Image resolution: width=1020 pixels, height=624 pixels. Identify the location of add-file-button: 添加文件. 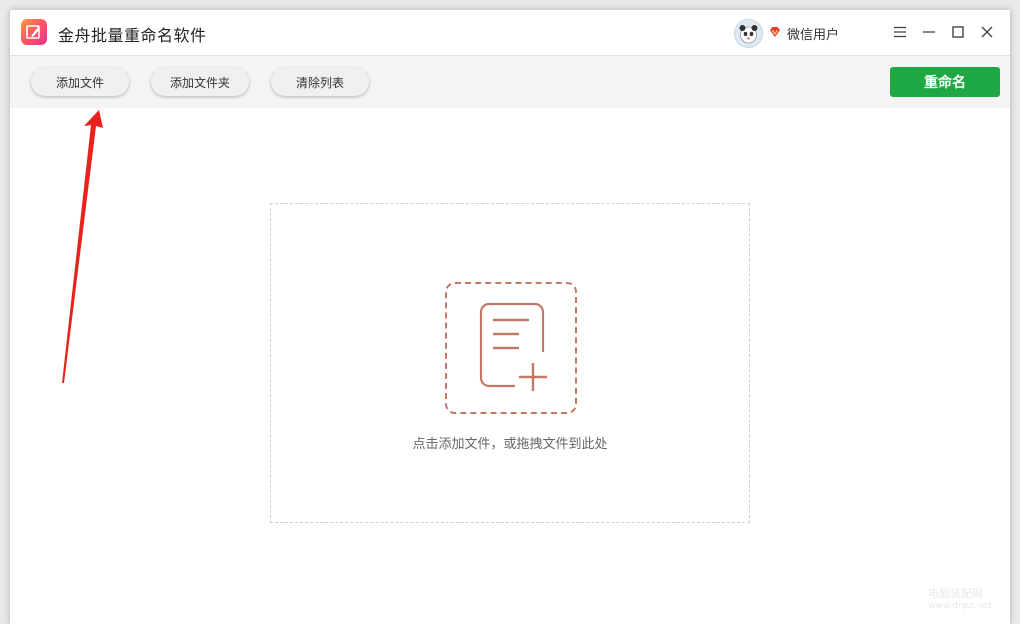
(80, 82).